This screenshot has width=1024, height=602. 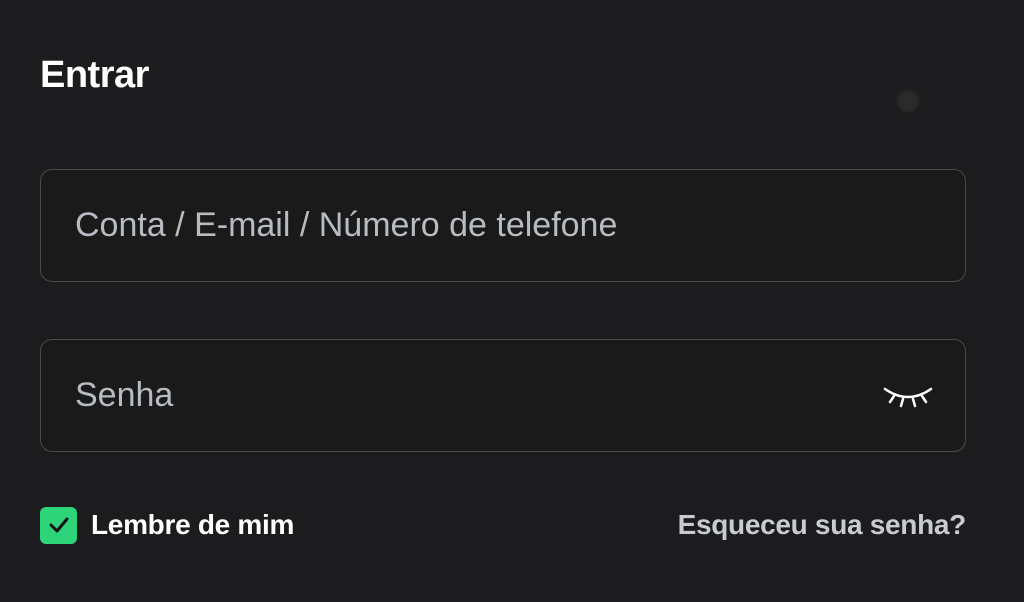 I want to click on remember-me-checkbox, so click(x=58, y=525).